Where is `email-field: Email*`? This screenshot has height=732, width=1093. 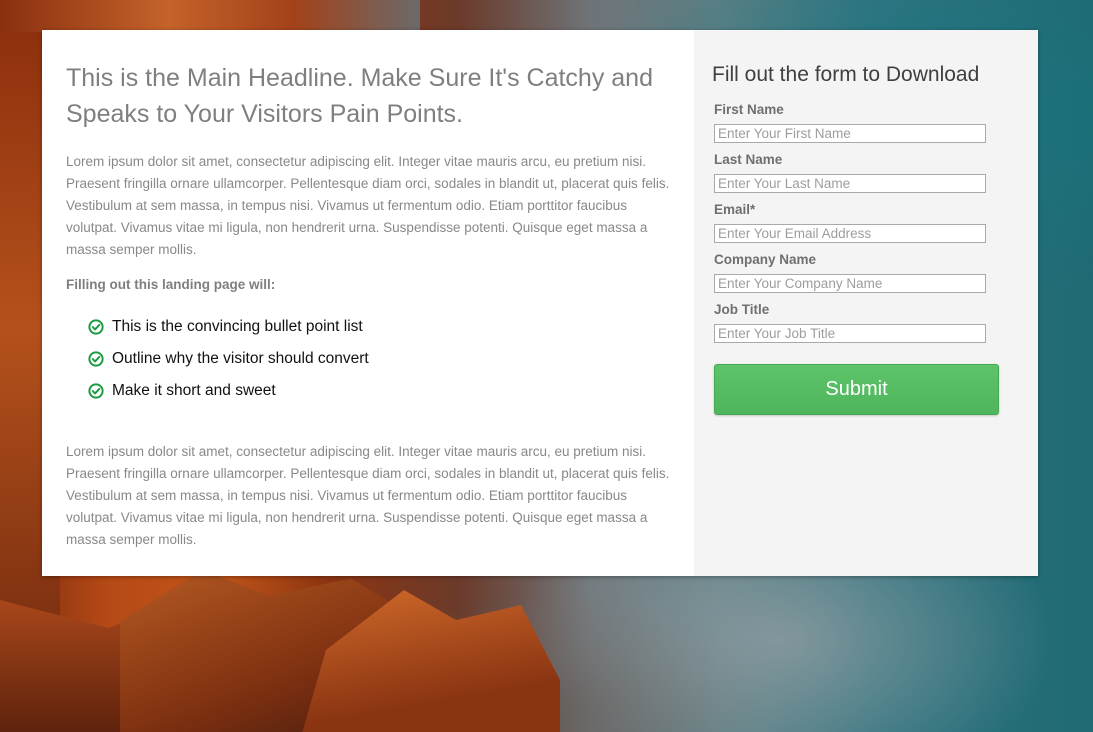
email-field: Email* is located at coordinates (866, 222).